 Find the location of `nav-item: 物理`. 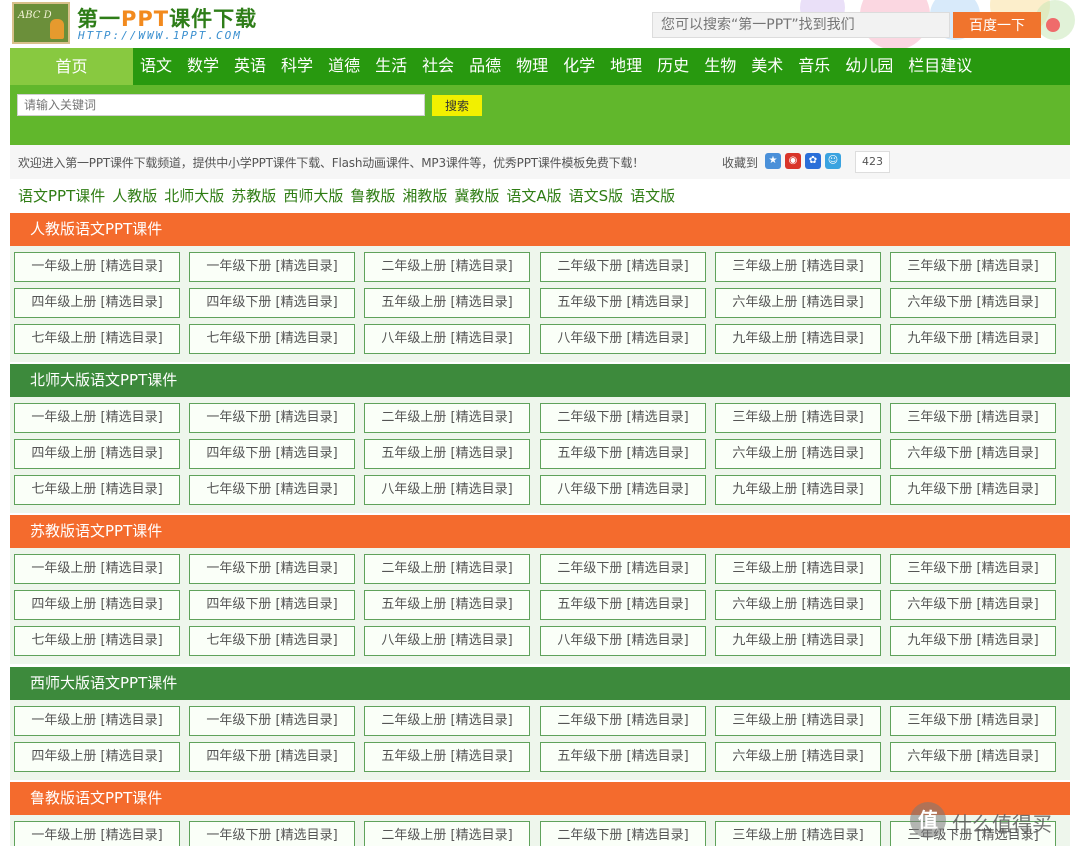

nav-item: 物理 is located at coordinates (532, 66).